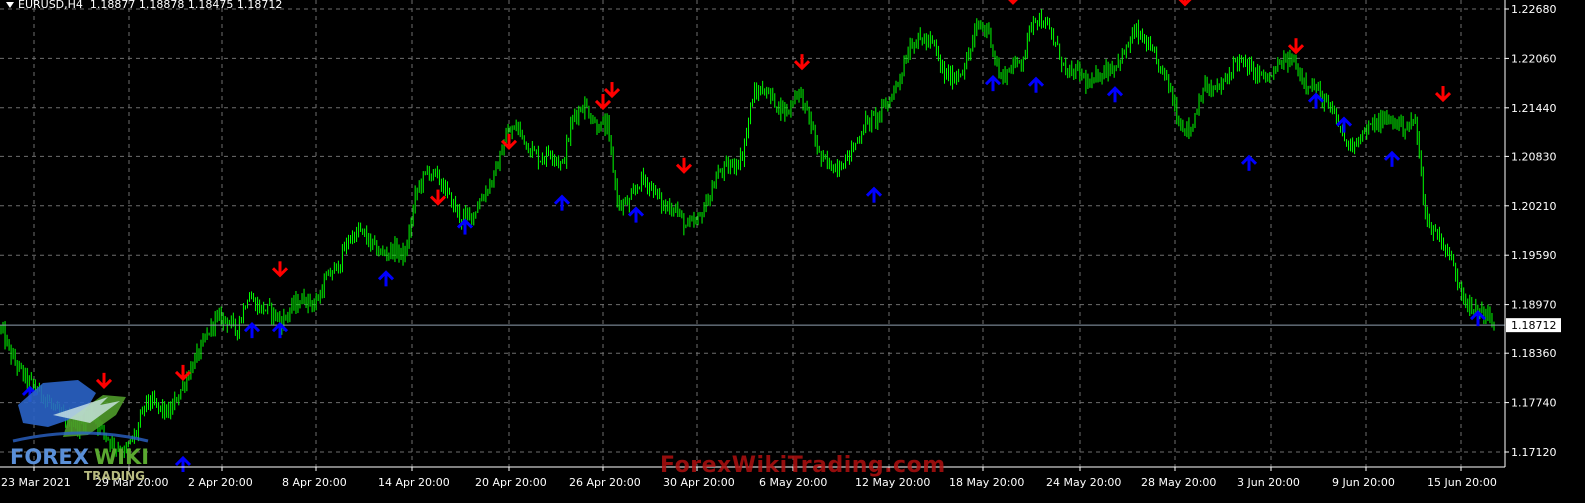 This screenshot has height=503, width=1585. What do you see at coordinates (1534, 58) in the screenshot?
I see `price-tick-label: 1.22060` at bounding box center [1534, 58].